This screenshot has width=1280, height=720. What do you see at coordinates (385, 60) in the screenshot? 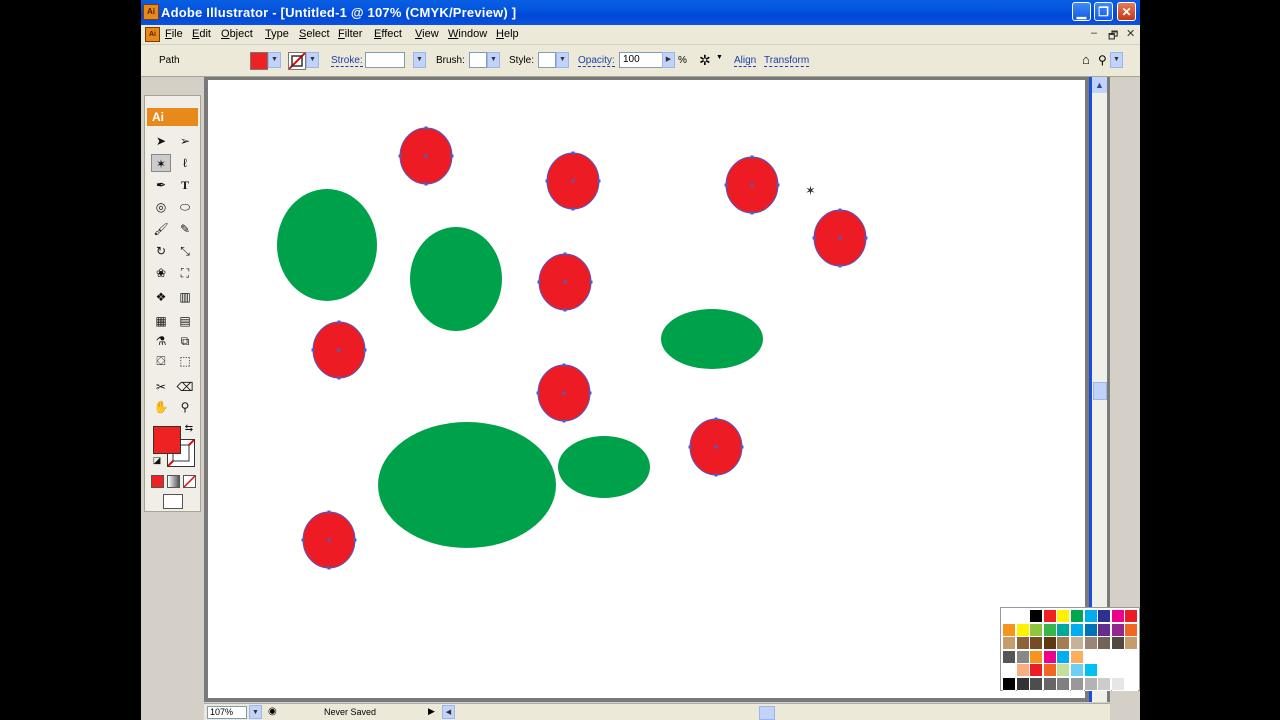
I see `stroke-weight-field` at bounding box center [385, 60].